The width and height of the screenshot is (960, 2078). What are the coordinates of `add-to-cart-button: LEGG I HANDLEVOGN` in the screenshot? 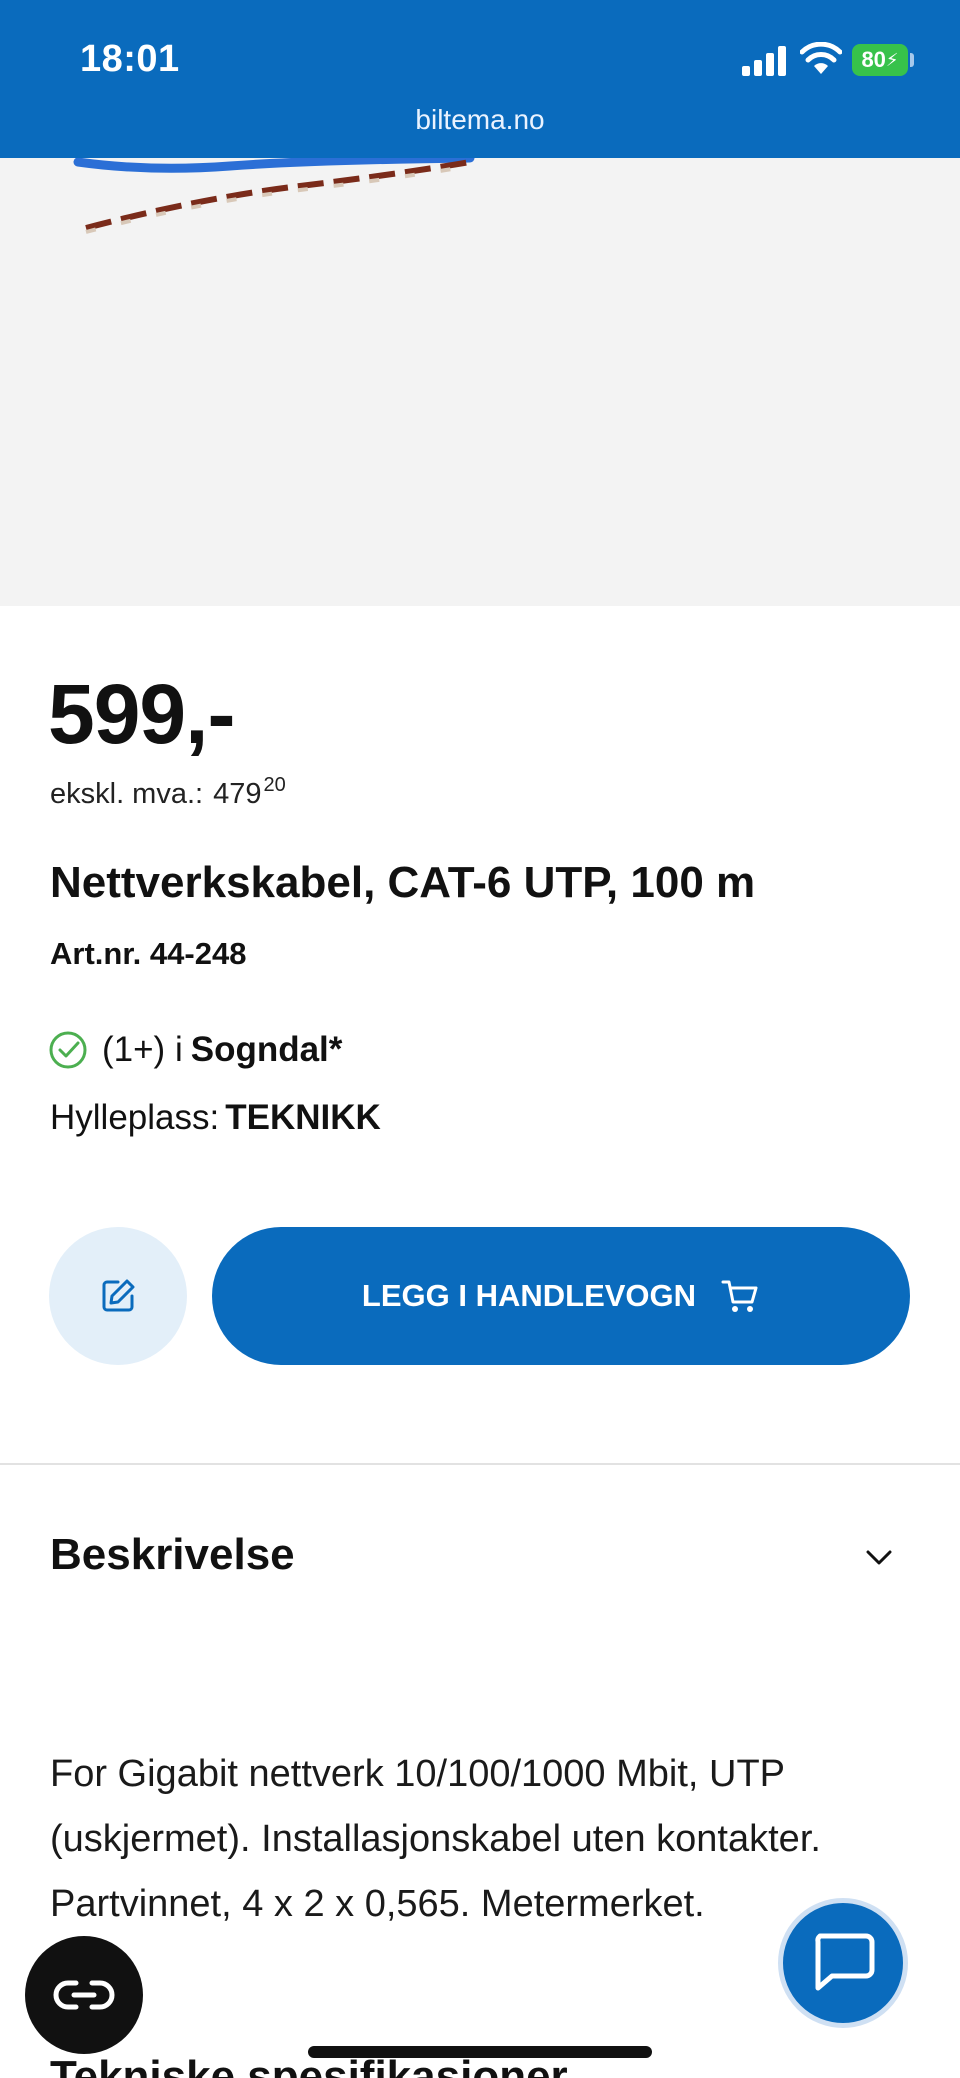 It's located at (561, 1296).